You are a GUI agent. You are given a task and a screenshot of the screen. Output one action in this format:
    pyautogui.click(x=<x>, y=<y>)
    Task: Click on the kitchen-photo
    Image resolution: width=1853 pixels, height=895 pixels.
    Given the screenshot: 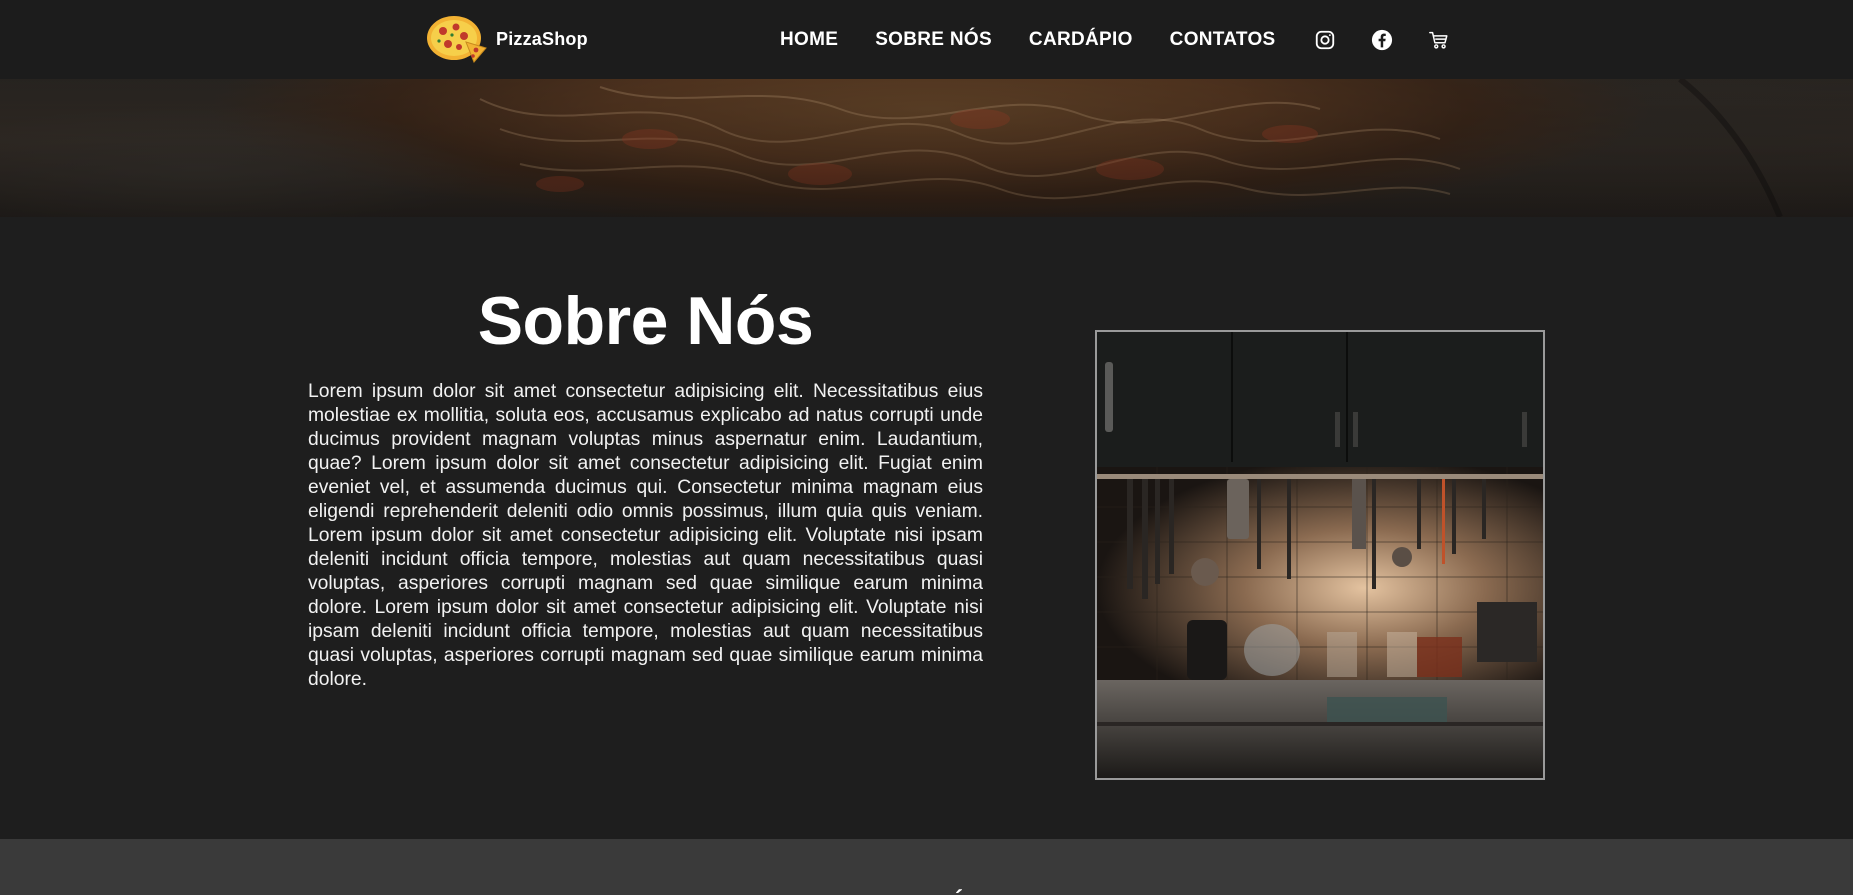 What is the action you would take?
    pyautogui.click(x=1320, y=555)
    